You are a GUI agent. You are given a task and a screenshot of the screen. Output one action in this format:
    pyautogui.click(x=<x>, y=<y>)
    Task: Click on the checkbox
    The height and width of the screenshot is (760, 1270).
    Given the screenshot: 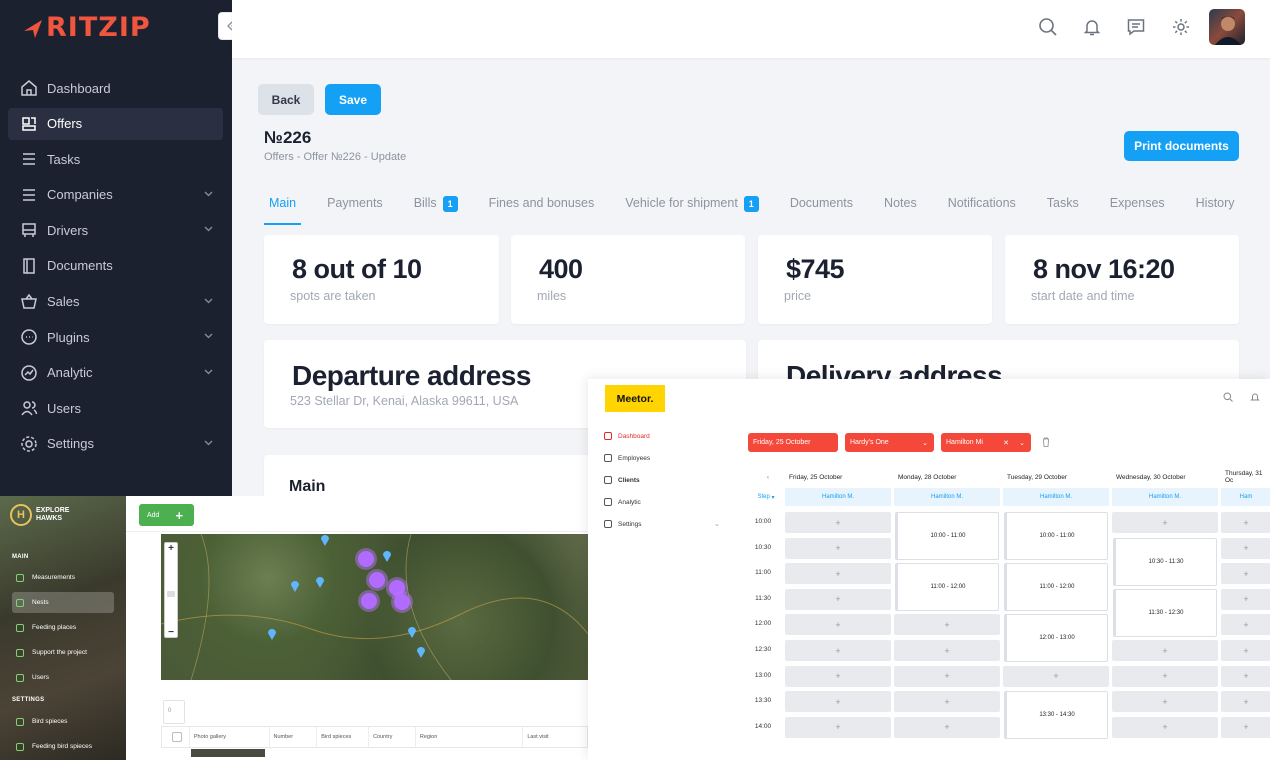 What is the action you would take?
    pyautogui.click(x=177, y=737)
    